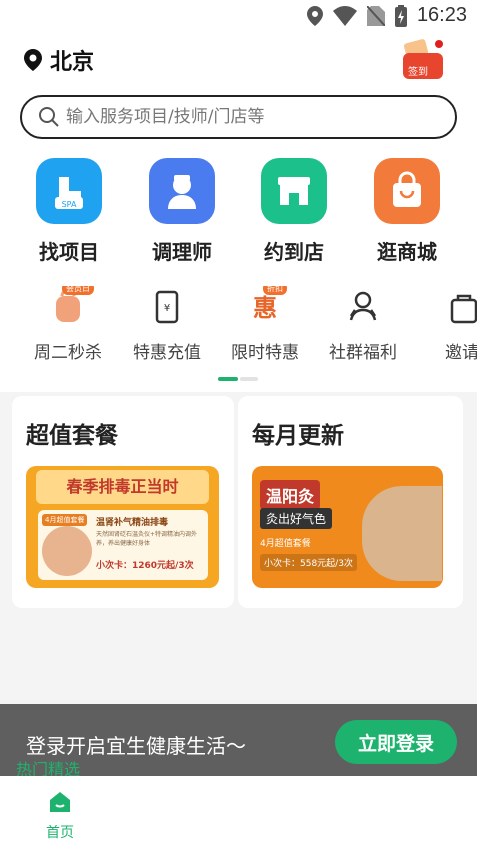  I want to click on banner-package: 4月超值套餐, so click(285, 544).